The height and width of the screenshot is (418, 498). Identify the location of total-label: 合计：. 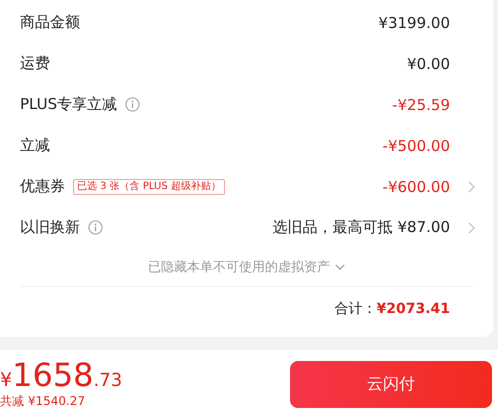
(355, 309).